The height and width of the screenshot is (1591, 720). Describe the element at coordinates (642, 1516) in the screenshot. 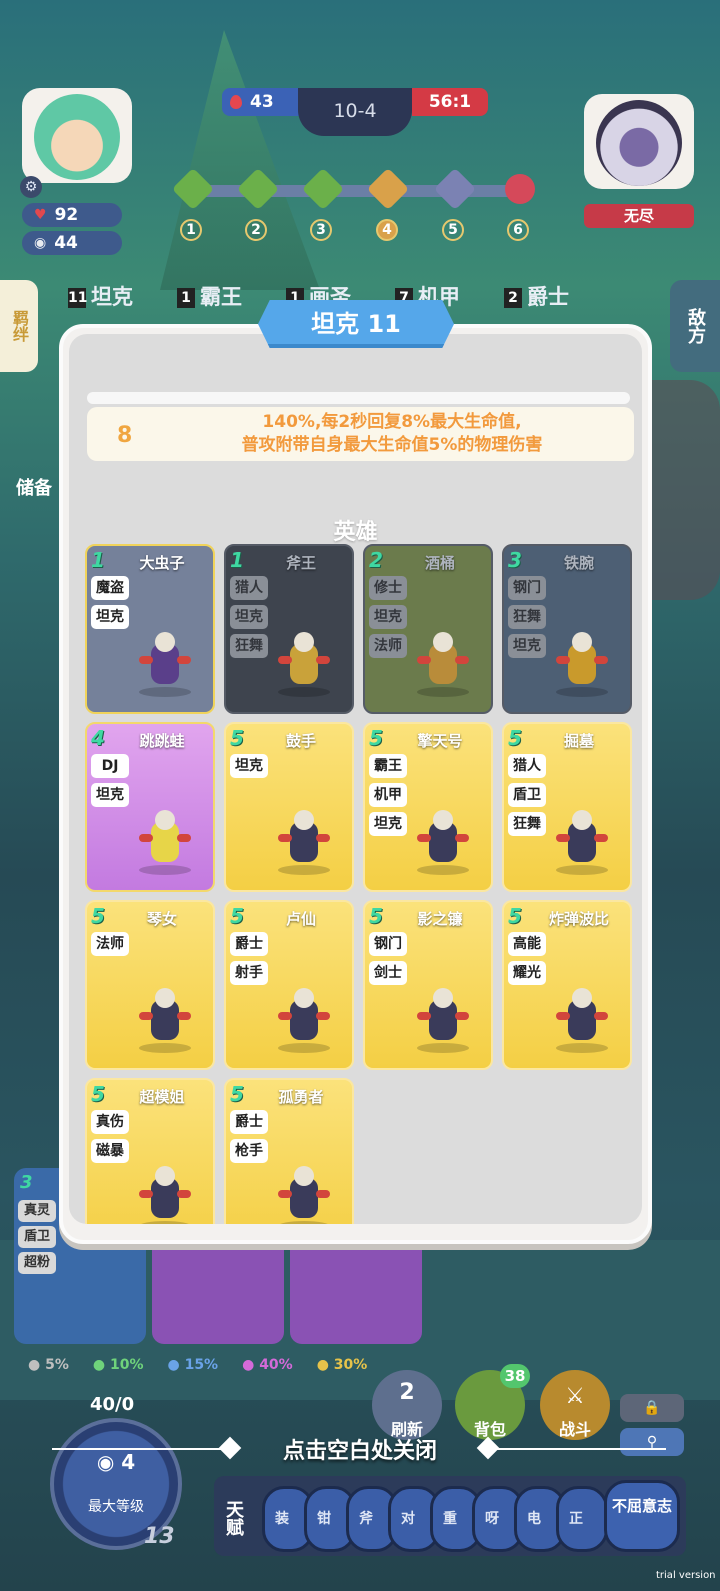

I see `talent-chip-selected: 不屈意志` at that location.